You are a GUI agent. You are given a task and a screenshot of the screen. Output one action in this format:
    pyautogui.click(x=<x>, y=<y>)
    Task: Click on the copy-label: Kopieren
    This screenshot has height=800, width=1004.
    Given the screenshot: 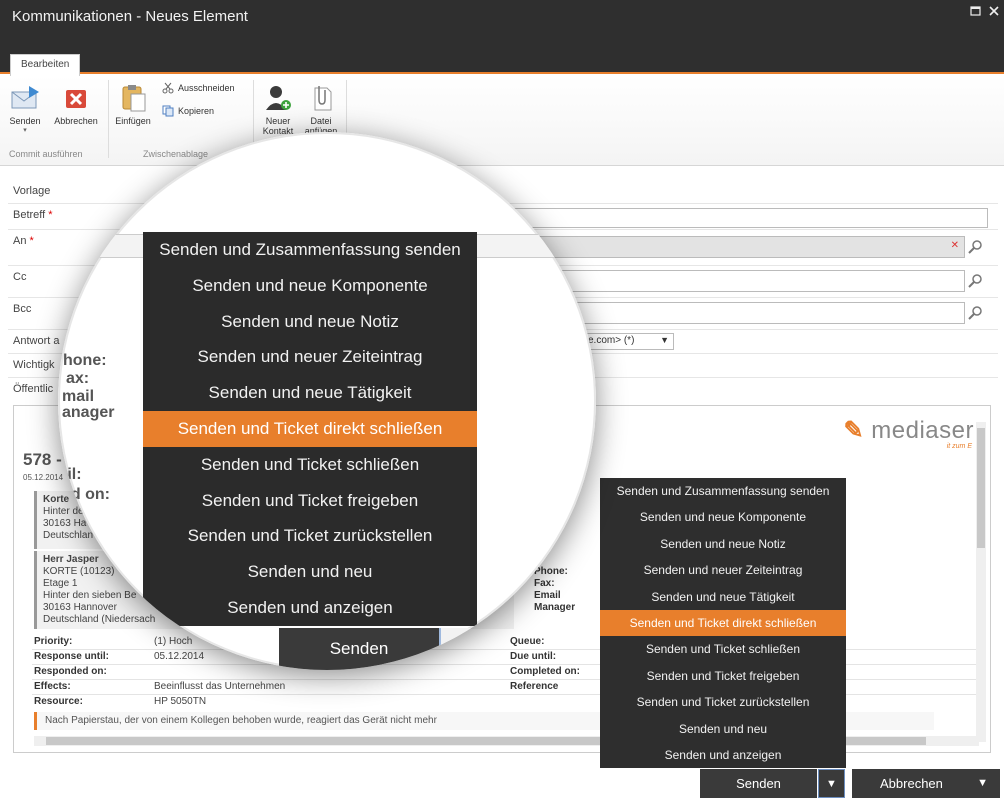 What is the action you would take?
    pyautogui.click(x=196, y=111)
    